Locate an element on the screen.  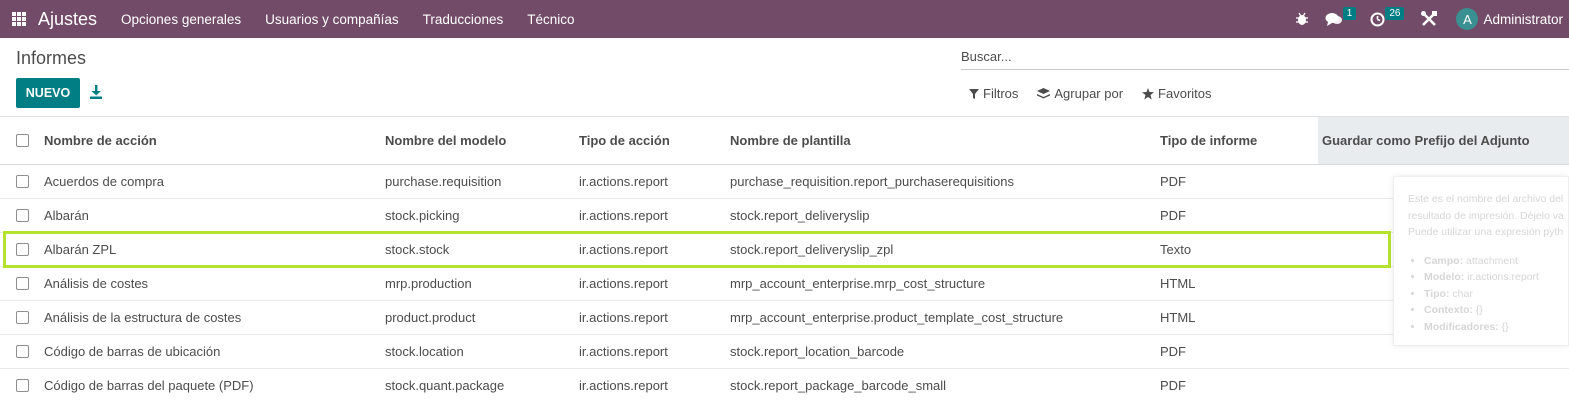
cell-template-name: stock.report_deliveryslip_zpl is located at coordinates (812, 249).